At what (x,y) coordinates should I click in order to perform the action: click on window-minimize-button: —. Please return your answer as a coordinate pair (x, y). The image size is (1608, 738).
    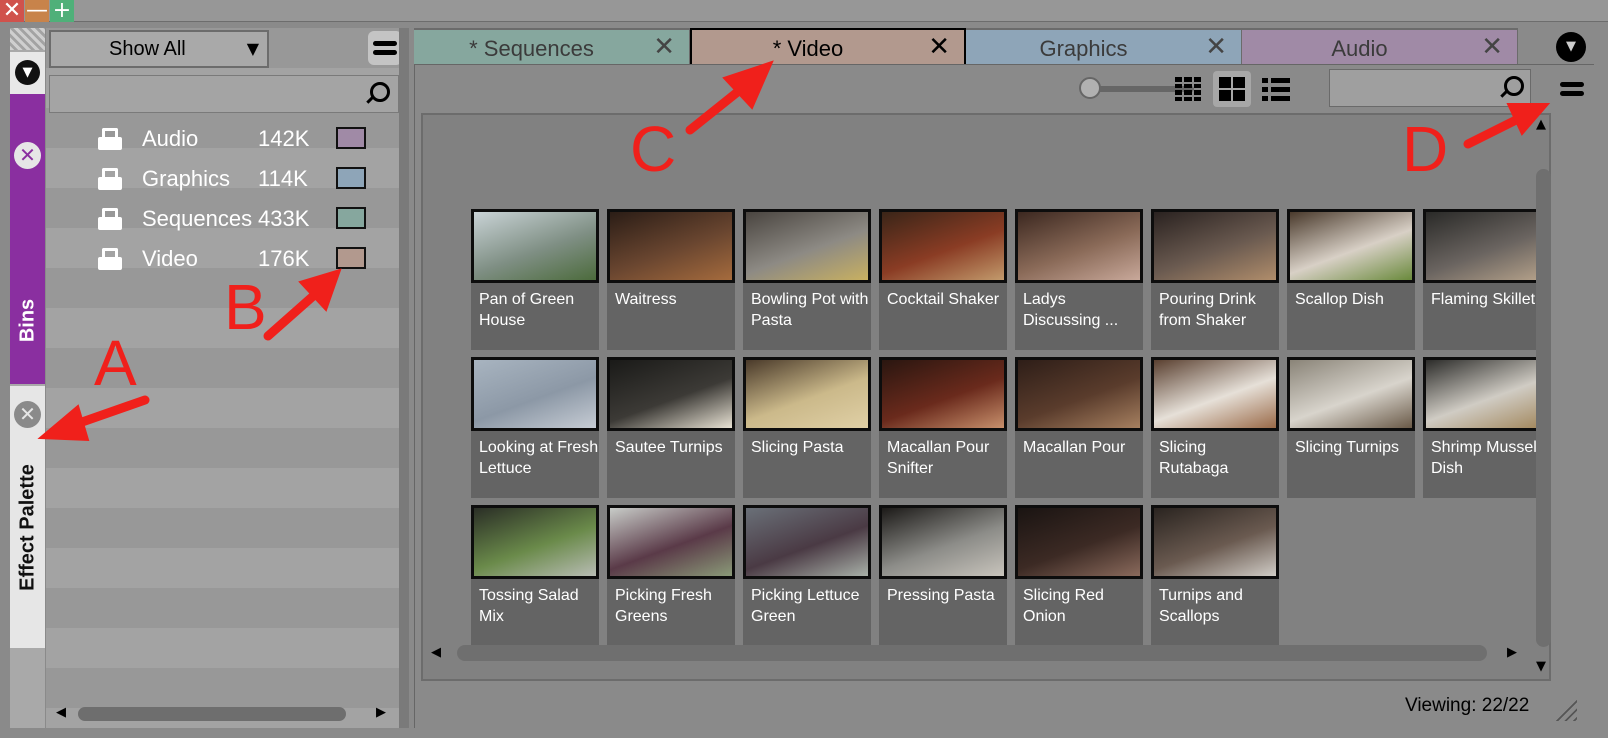
    Looking at the image, I should click on (37, 11).